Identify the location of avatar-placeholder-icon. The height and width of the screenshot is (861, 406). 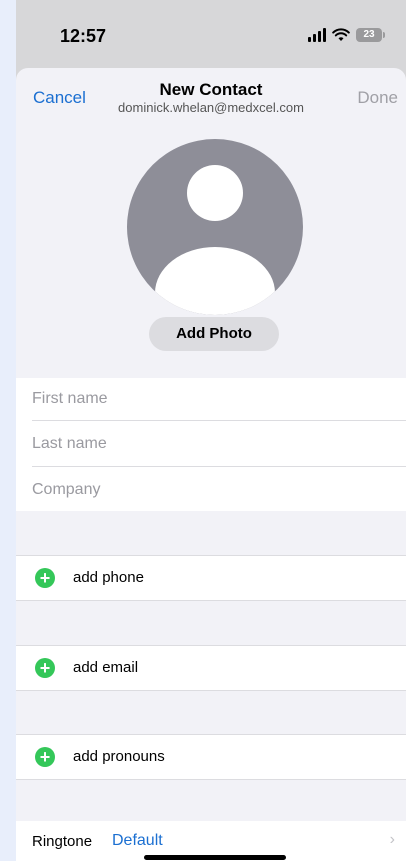
(215, 227).